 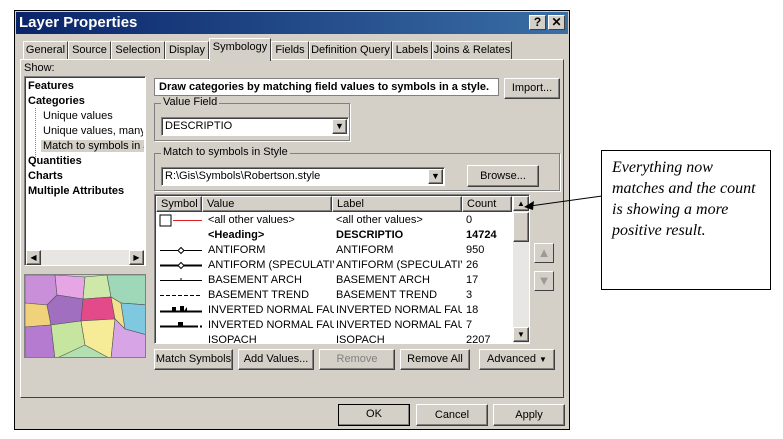 What do you see at coordinates (39, 68) in the screenshot?
I see `show-label: Show:` at bounding box center [39, 68].